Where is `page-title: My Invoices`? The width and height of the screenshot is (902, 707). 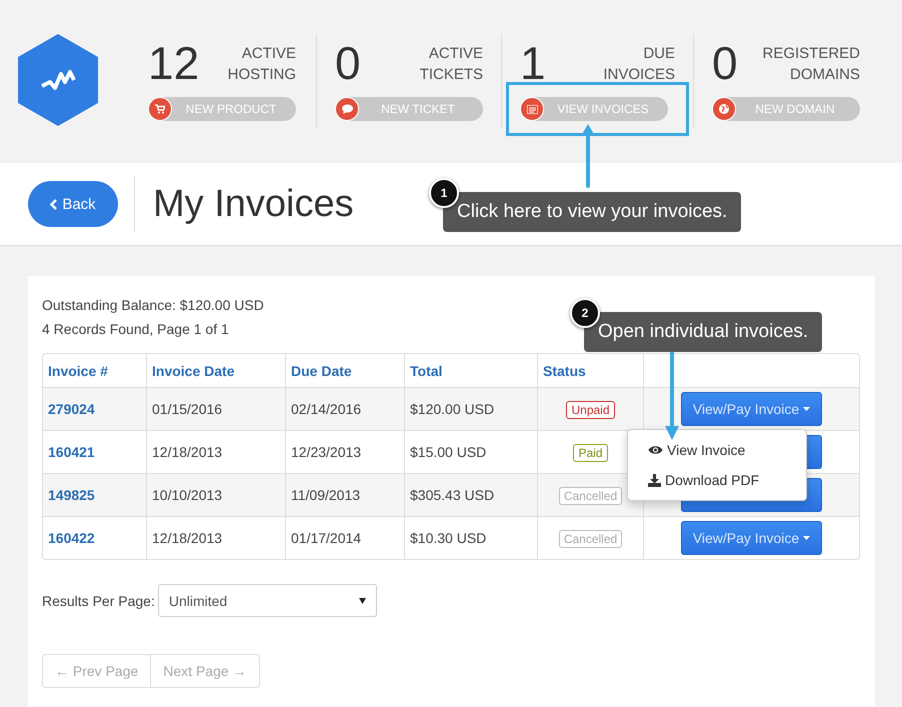 page-title: My Invoices is located at coordinates (253, 204).